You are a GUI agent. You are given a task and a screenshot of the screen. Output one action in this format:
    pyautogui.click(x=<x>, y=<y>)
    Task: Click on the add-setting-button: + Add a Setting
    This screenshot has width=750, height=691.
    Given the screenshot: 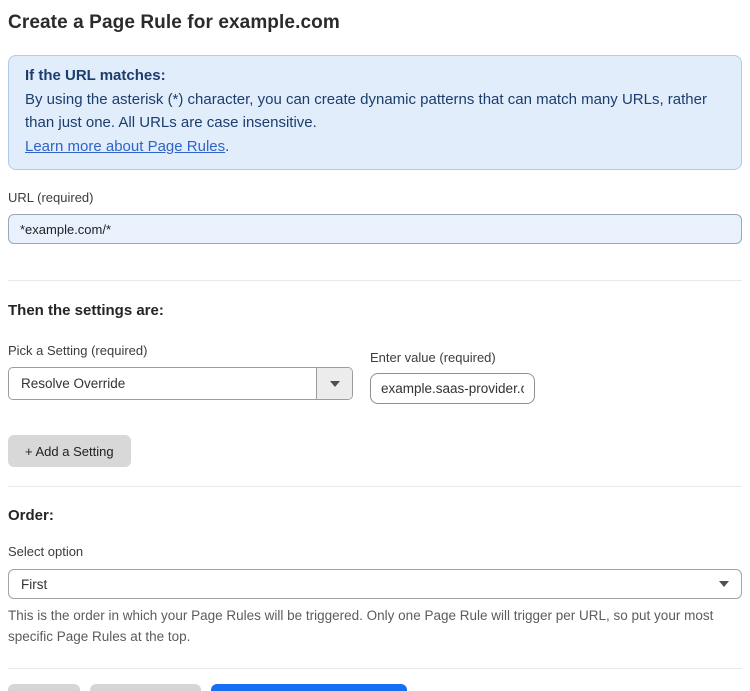 What is the action you would take?
    pyautogui.click(x=69, y=451)
    